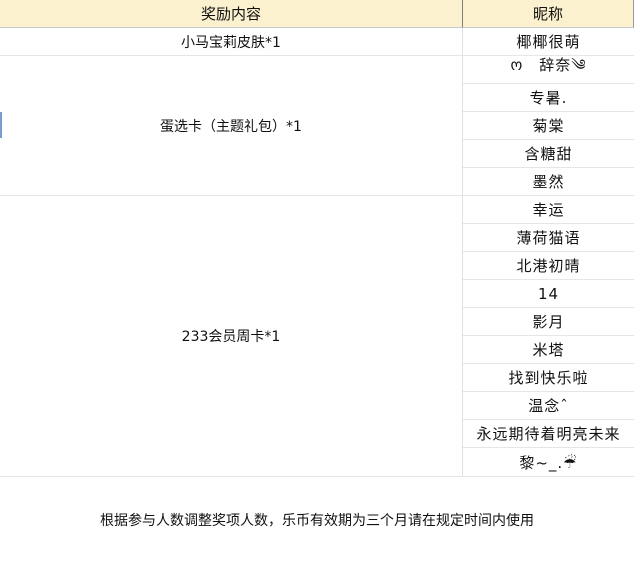  Describe the element at coordinates (317, 521) in the screenshot. I see `footer-note: 根据参与人数调整奖项人数，乐币有效期为三个月请在规定时间内使用` at that location.